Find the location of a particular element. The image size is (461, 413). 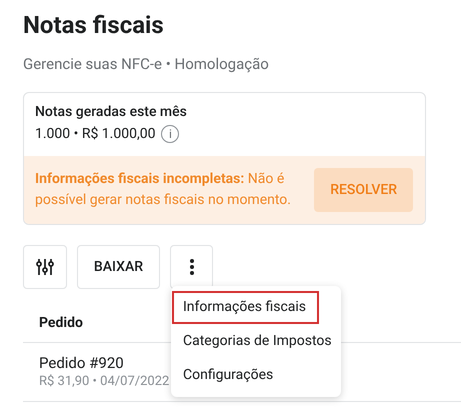

more-vertical-icon is located at coordinates (192, 267).